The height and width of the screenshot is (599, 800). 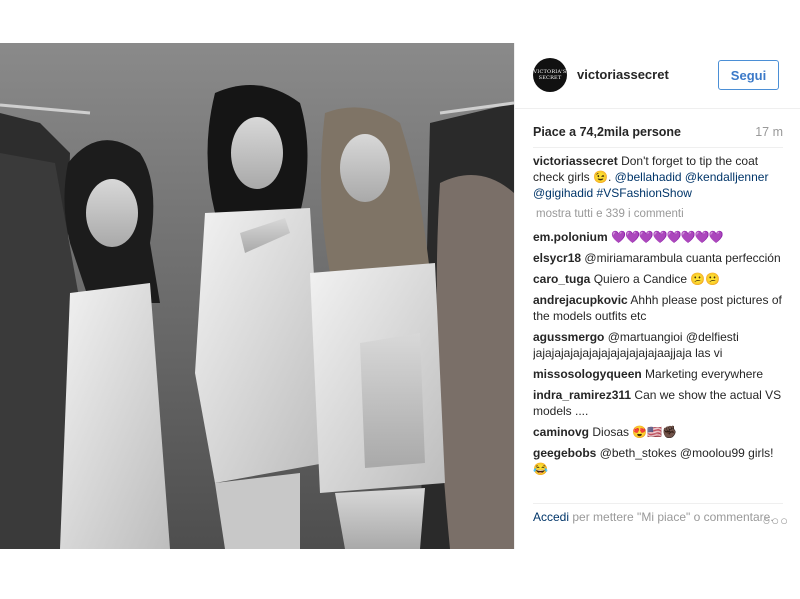 I want to click on comment-text: Quiero a Candice 😕😕, so click(x=657, y=279).